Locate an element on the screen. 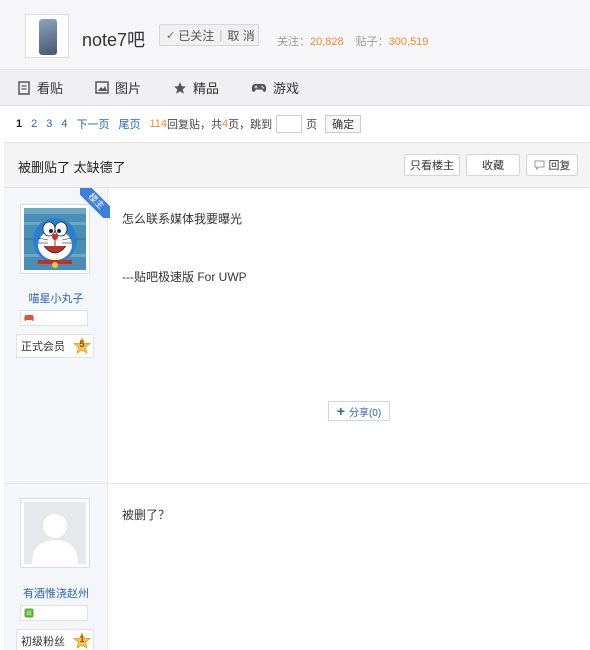  nav-tab-posts: 看贴 is located at coordinates (40, 87).